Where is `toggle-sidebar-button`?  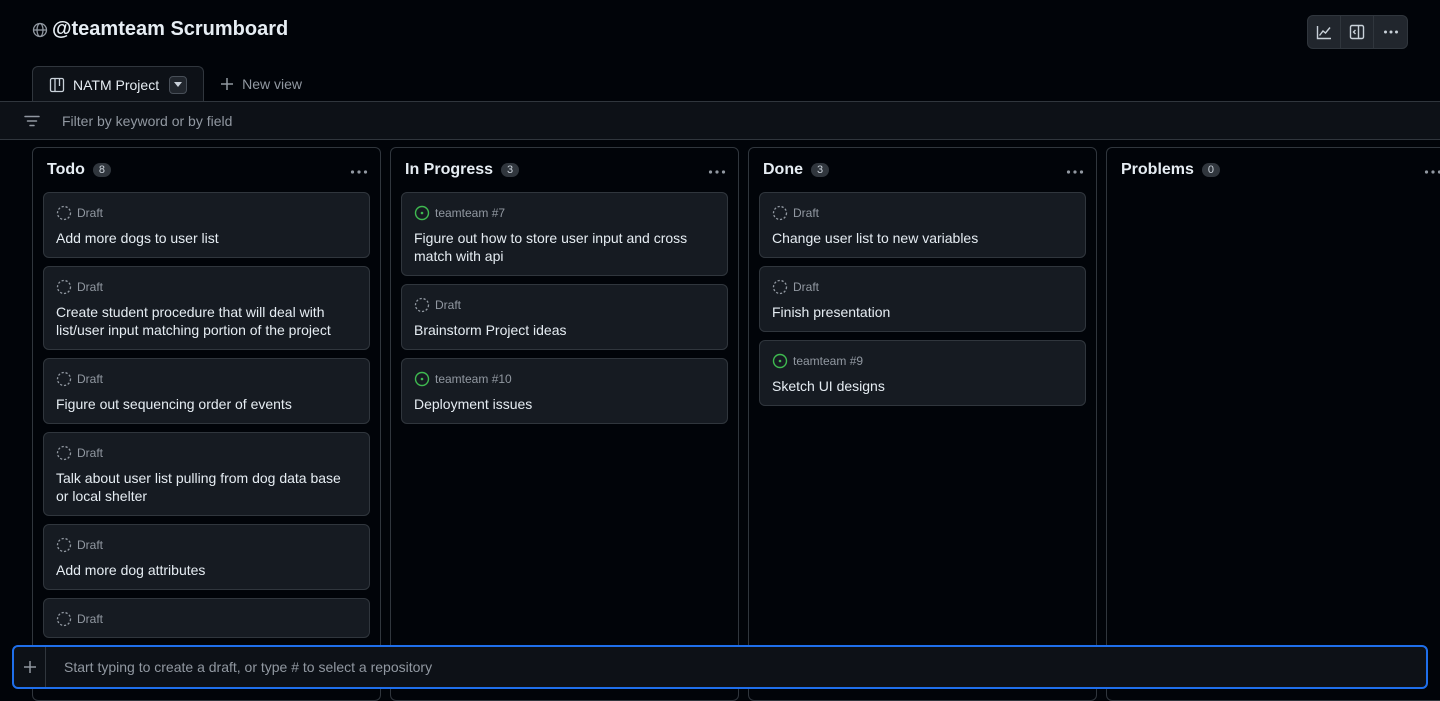 toggle-sidebar-button is located at coordinates (1357, 32).